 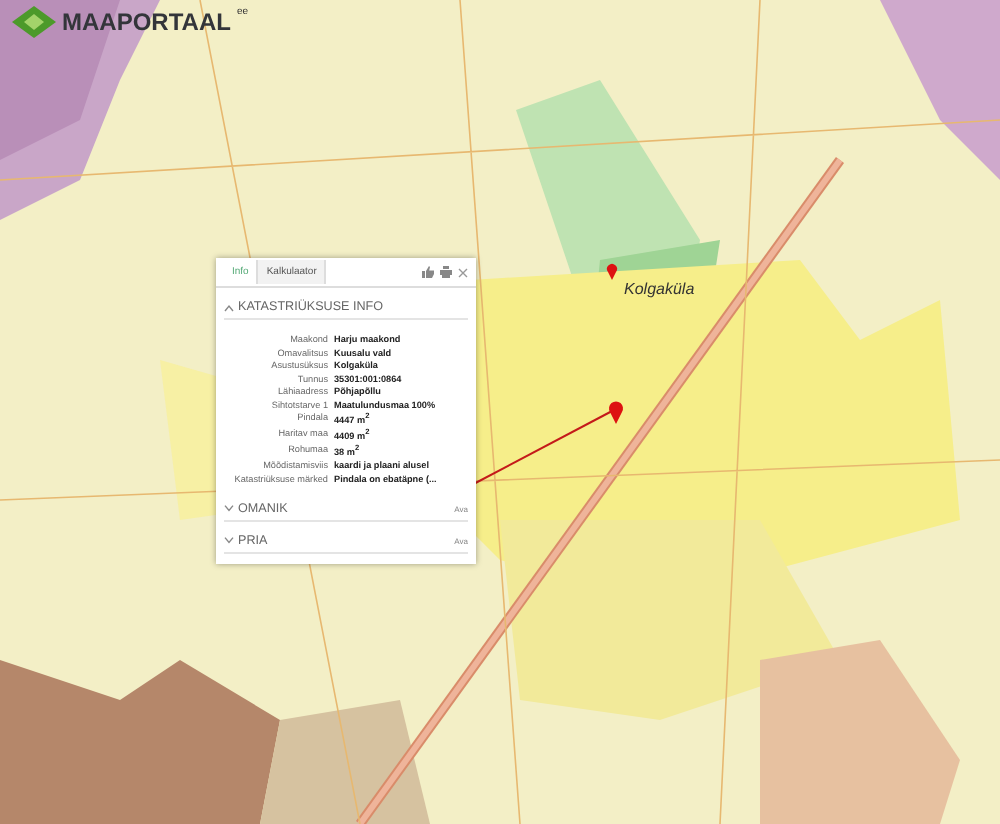 I want to click on logo-text: MAAPORTAAL, so click(x=146, y=22).